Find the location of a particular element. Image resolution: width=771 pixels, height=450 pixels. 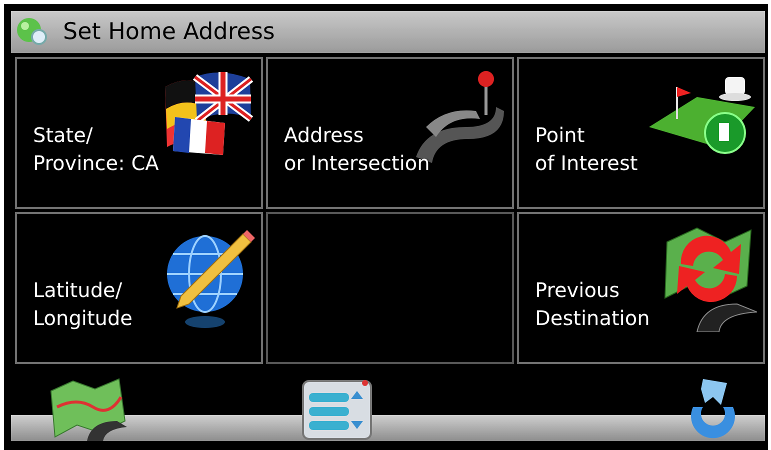

tile-label: Address or Intersection is located at coordinates (357, 149).